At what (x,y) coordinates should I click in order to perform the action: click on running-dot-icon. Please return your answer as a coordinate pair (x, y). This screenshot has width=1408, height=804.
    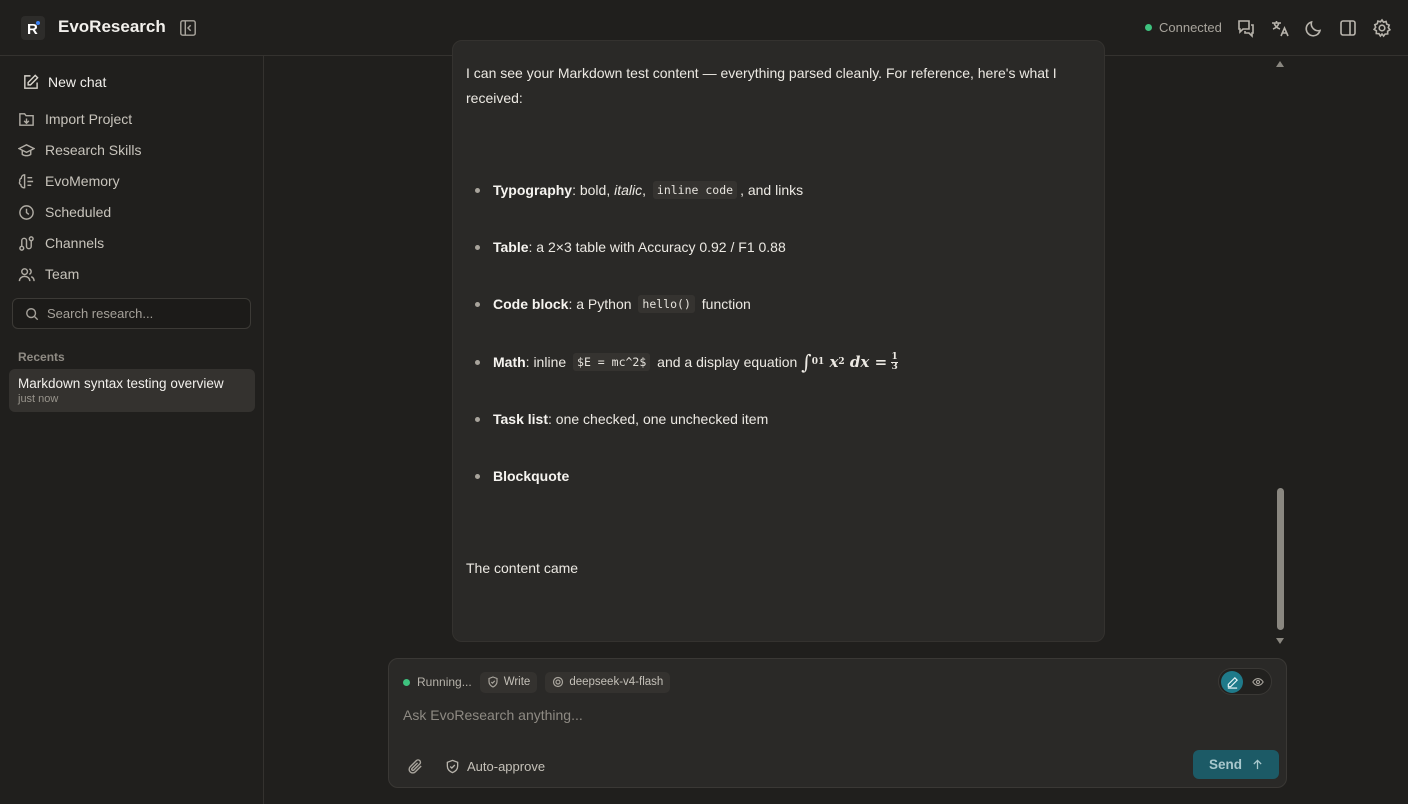
    Looking at the image, I should click on (406, 682).